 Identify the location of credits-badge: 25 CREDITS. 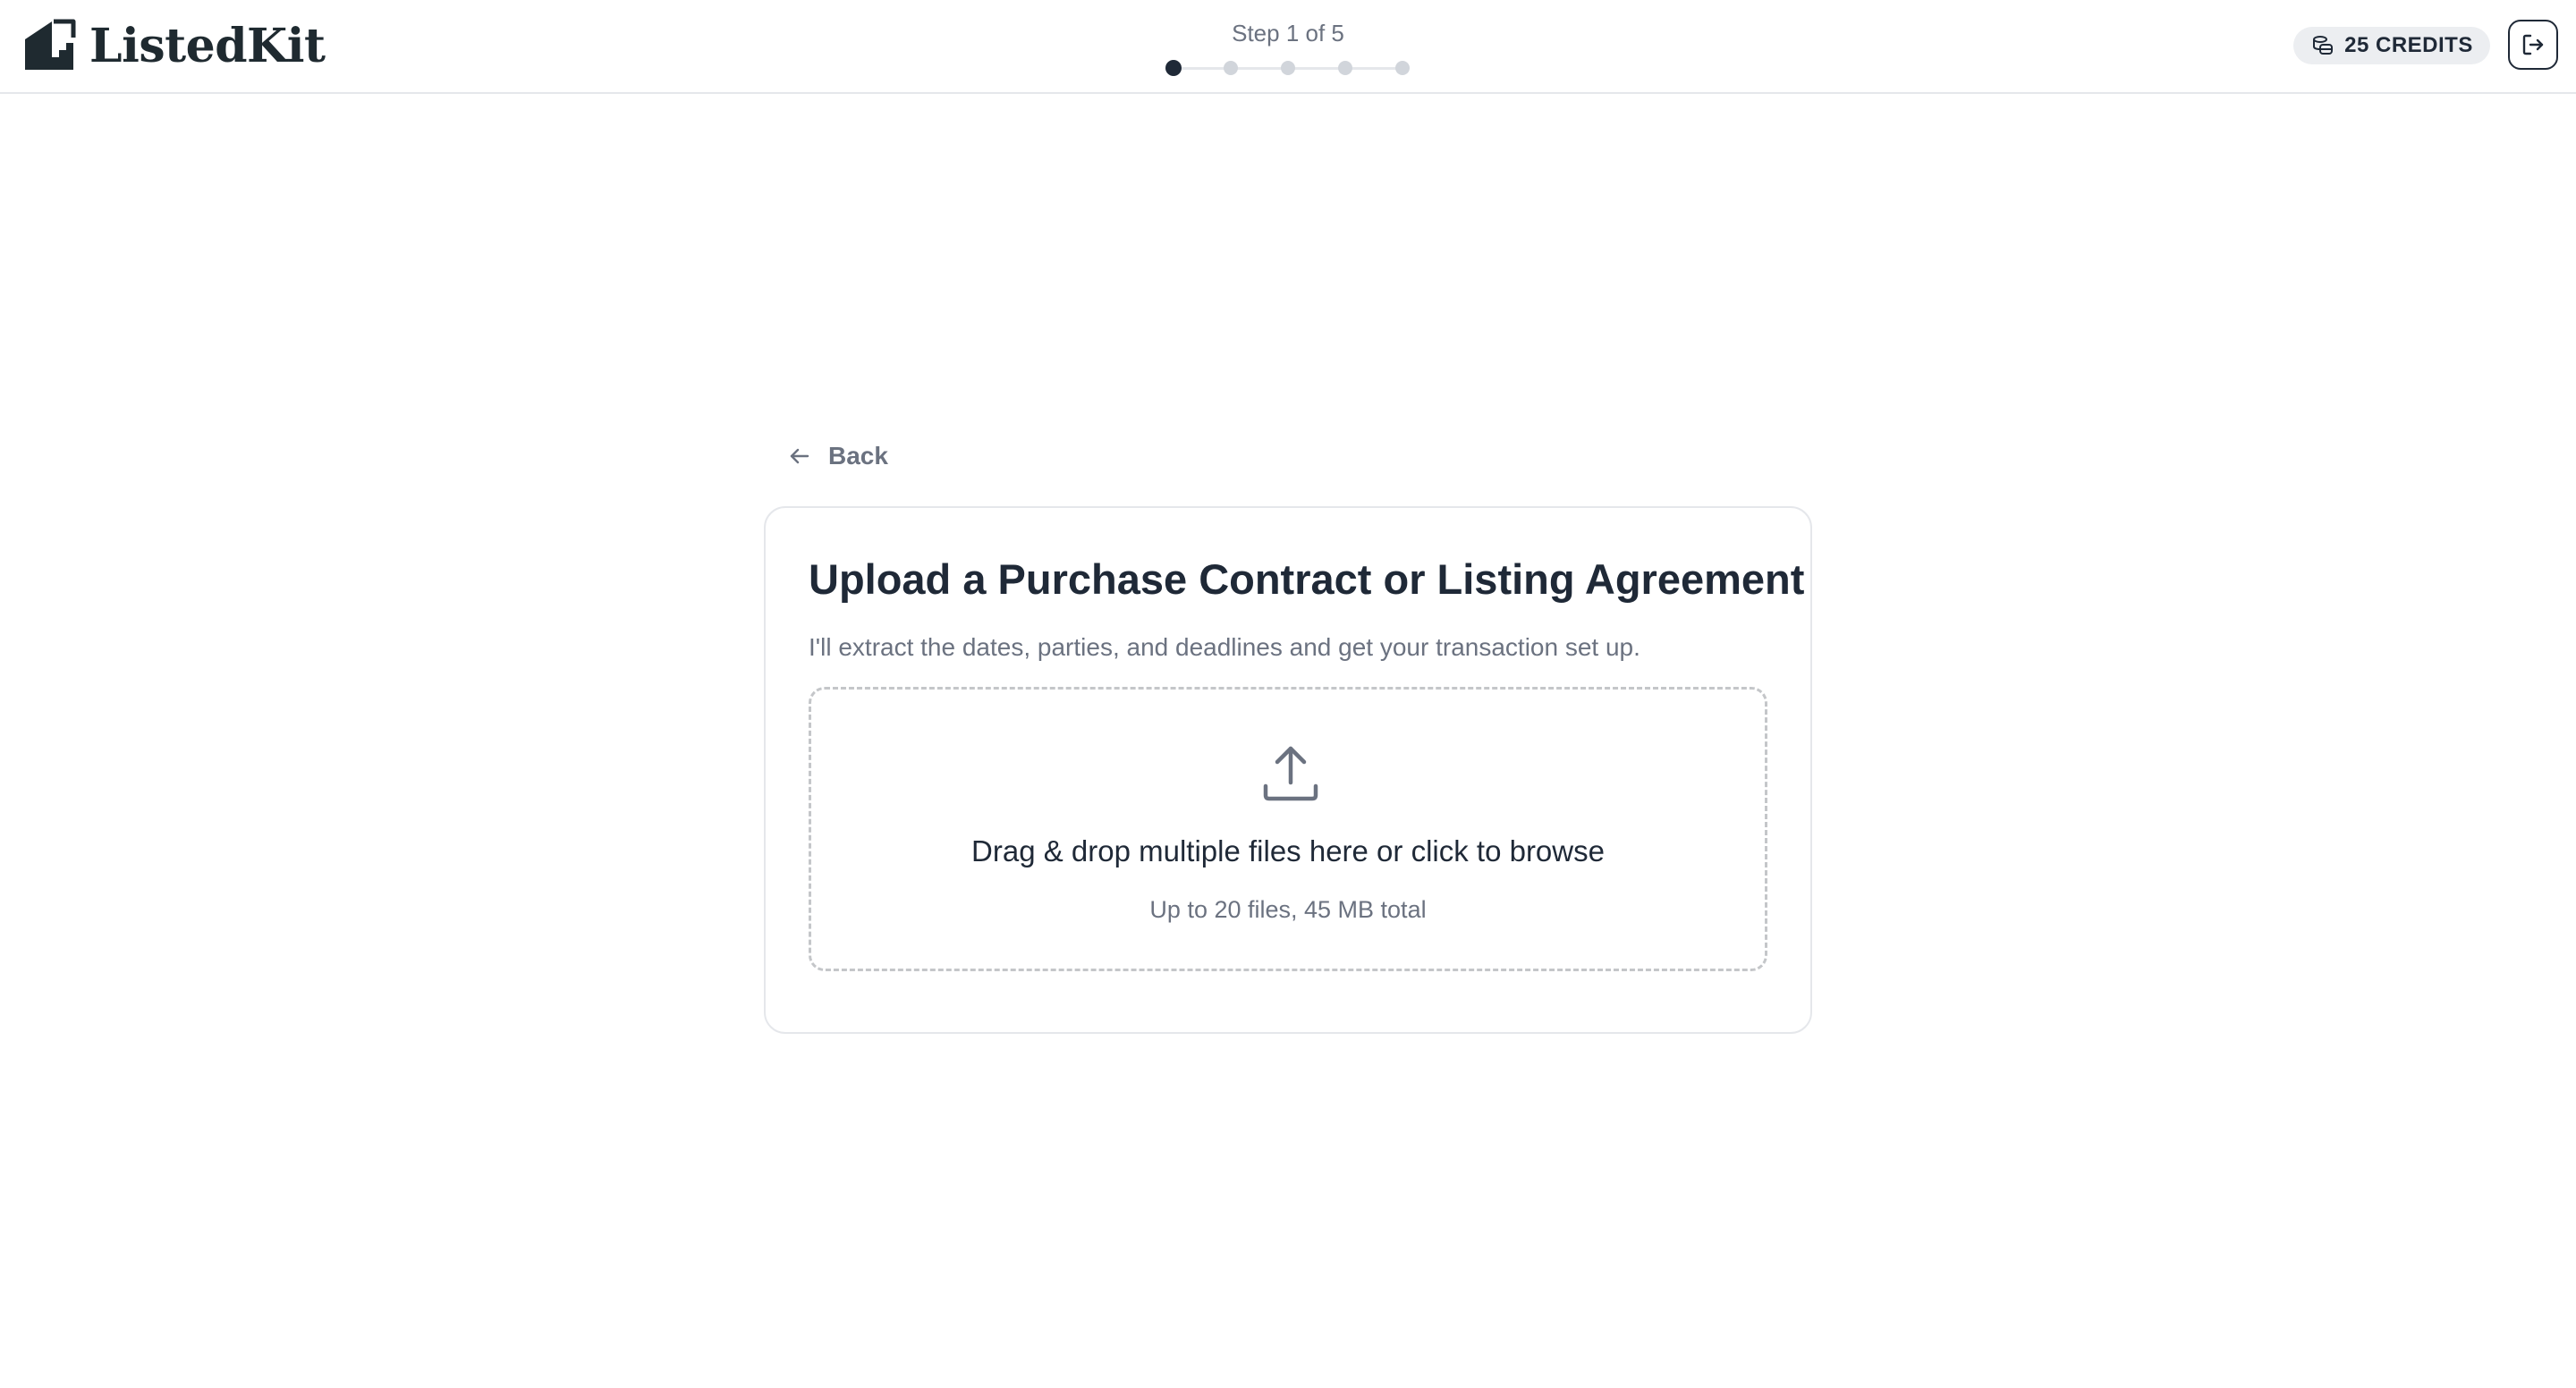
(2391, 46).